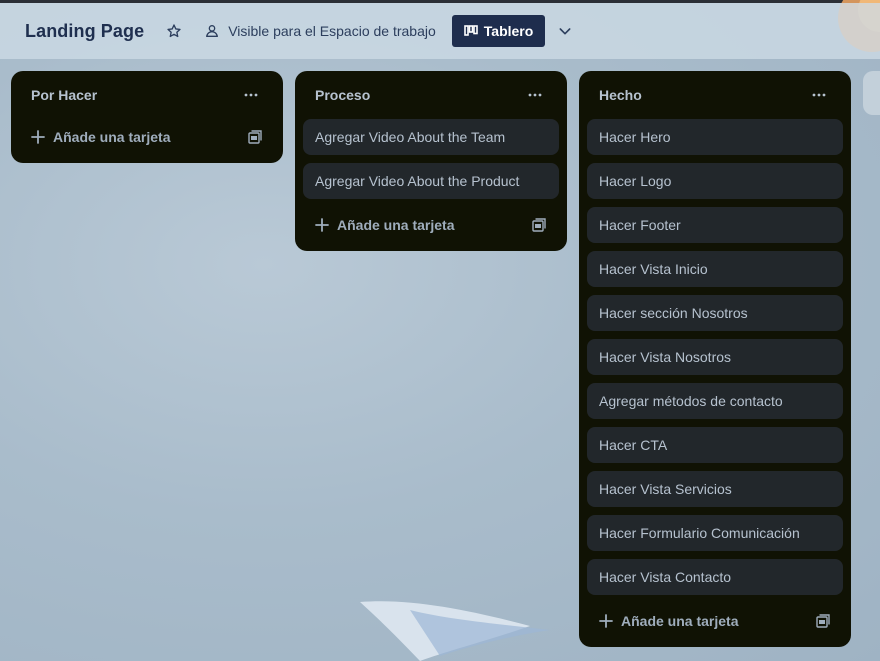 The width and height of the screenshot is (880, 661). Describe the element at coordinates (715, 269) in the screenshot. I see `card: Hacer Vista Inicio` at that location.